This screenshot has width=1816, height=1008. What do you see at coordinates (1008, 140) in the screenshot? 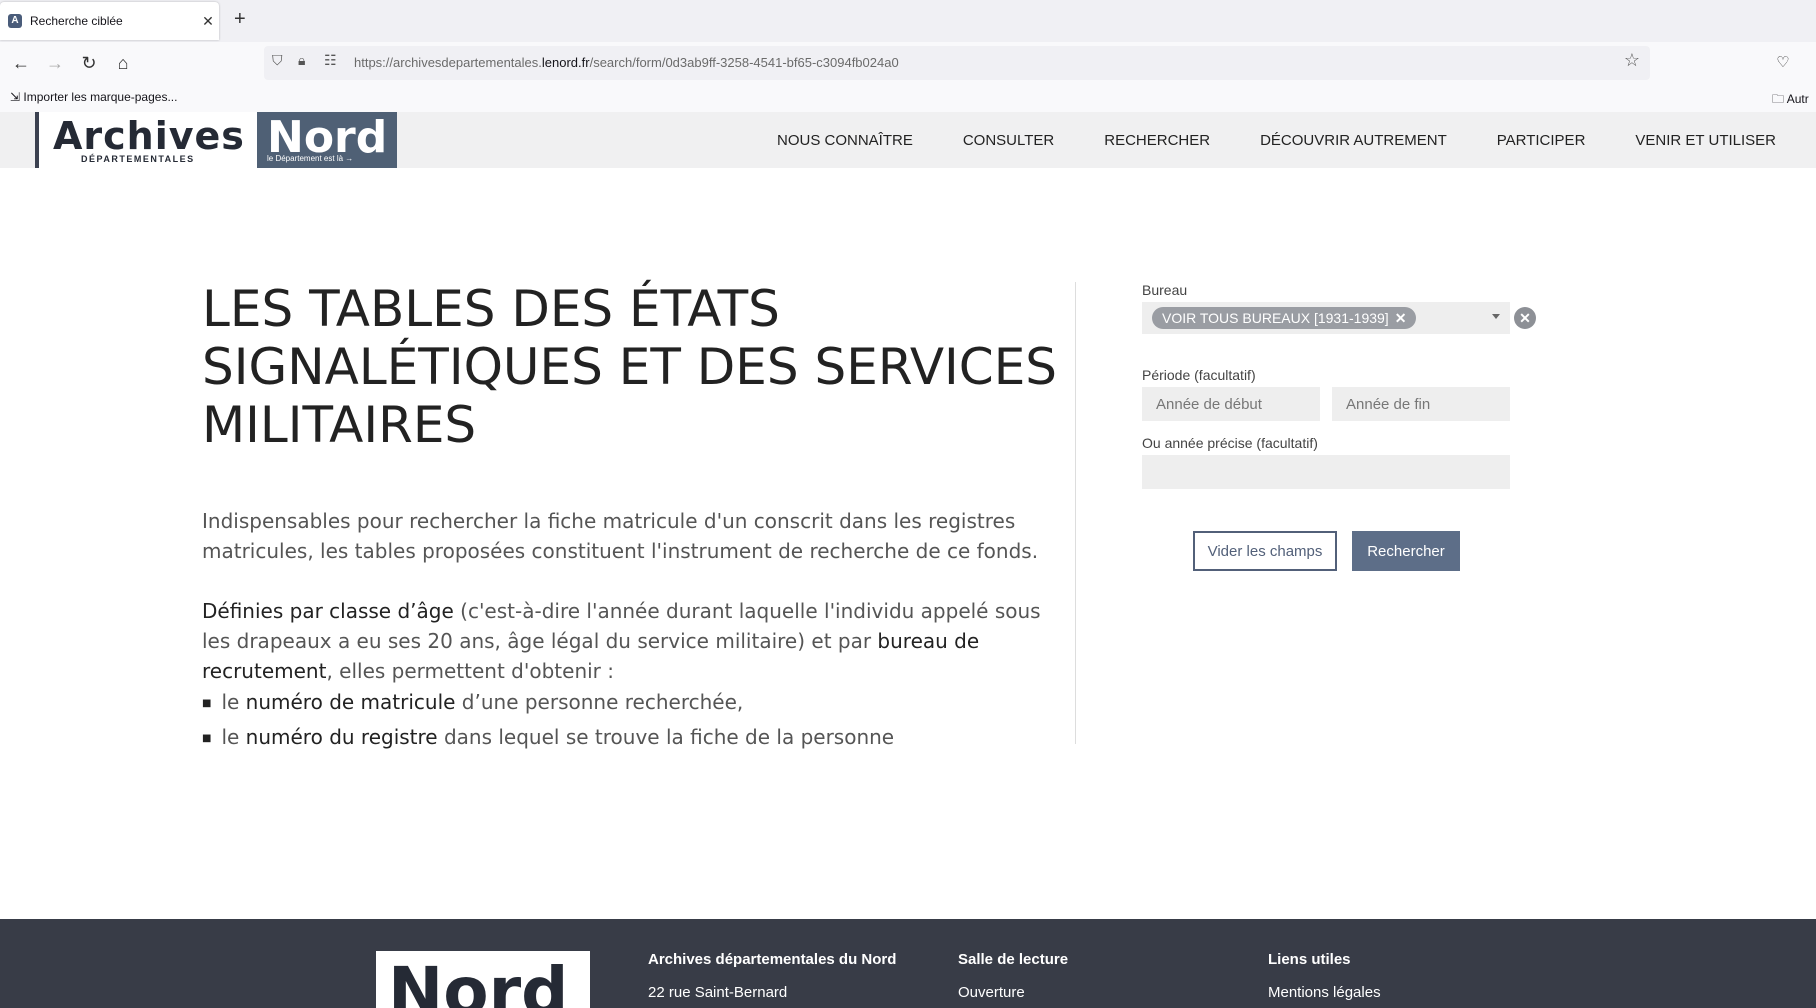
I see `menu-item-consulter: CONSULTER` at bounding box center [1008, 140].